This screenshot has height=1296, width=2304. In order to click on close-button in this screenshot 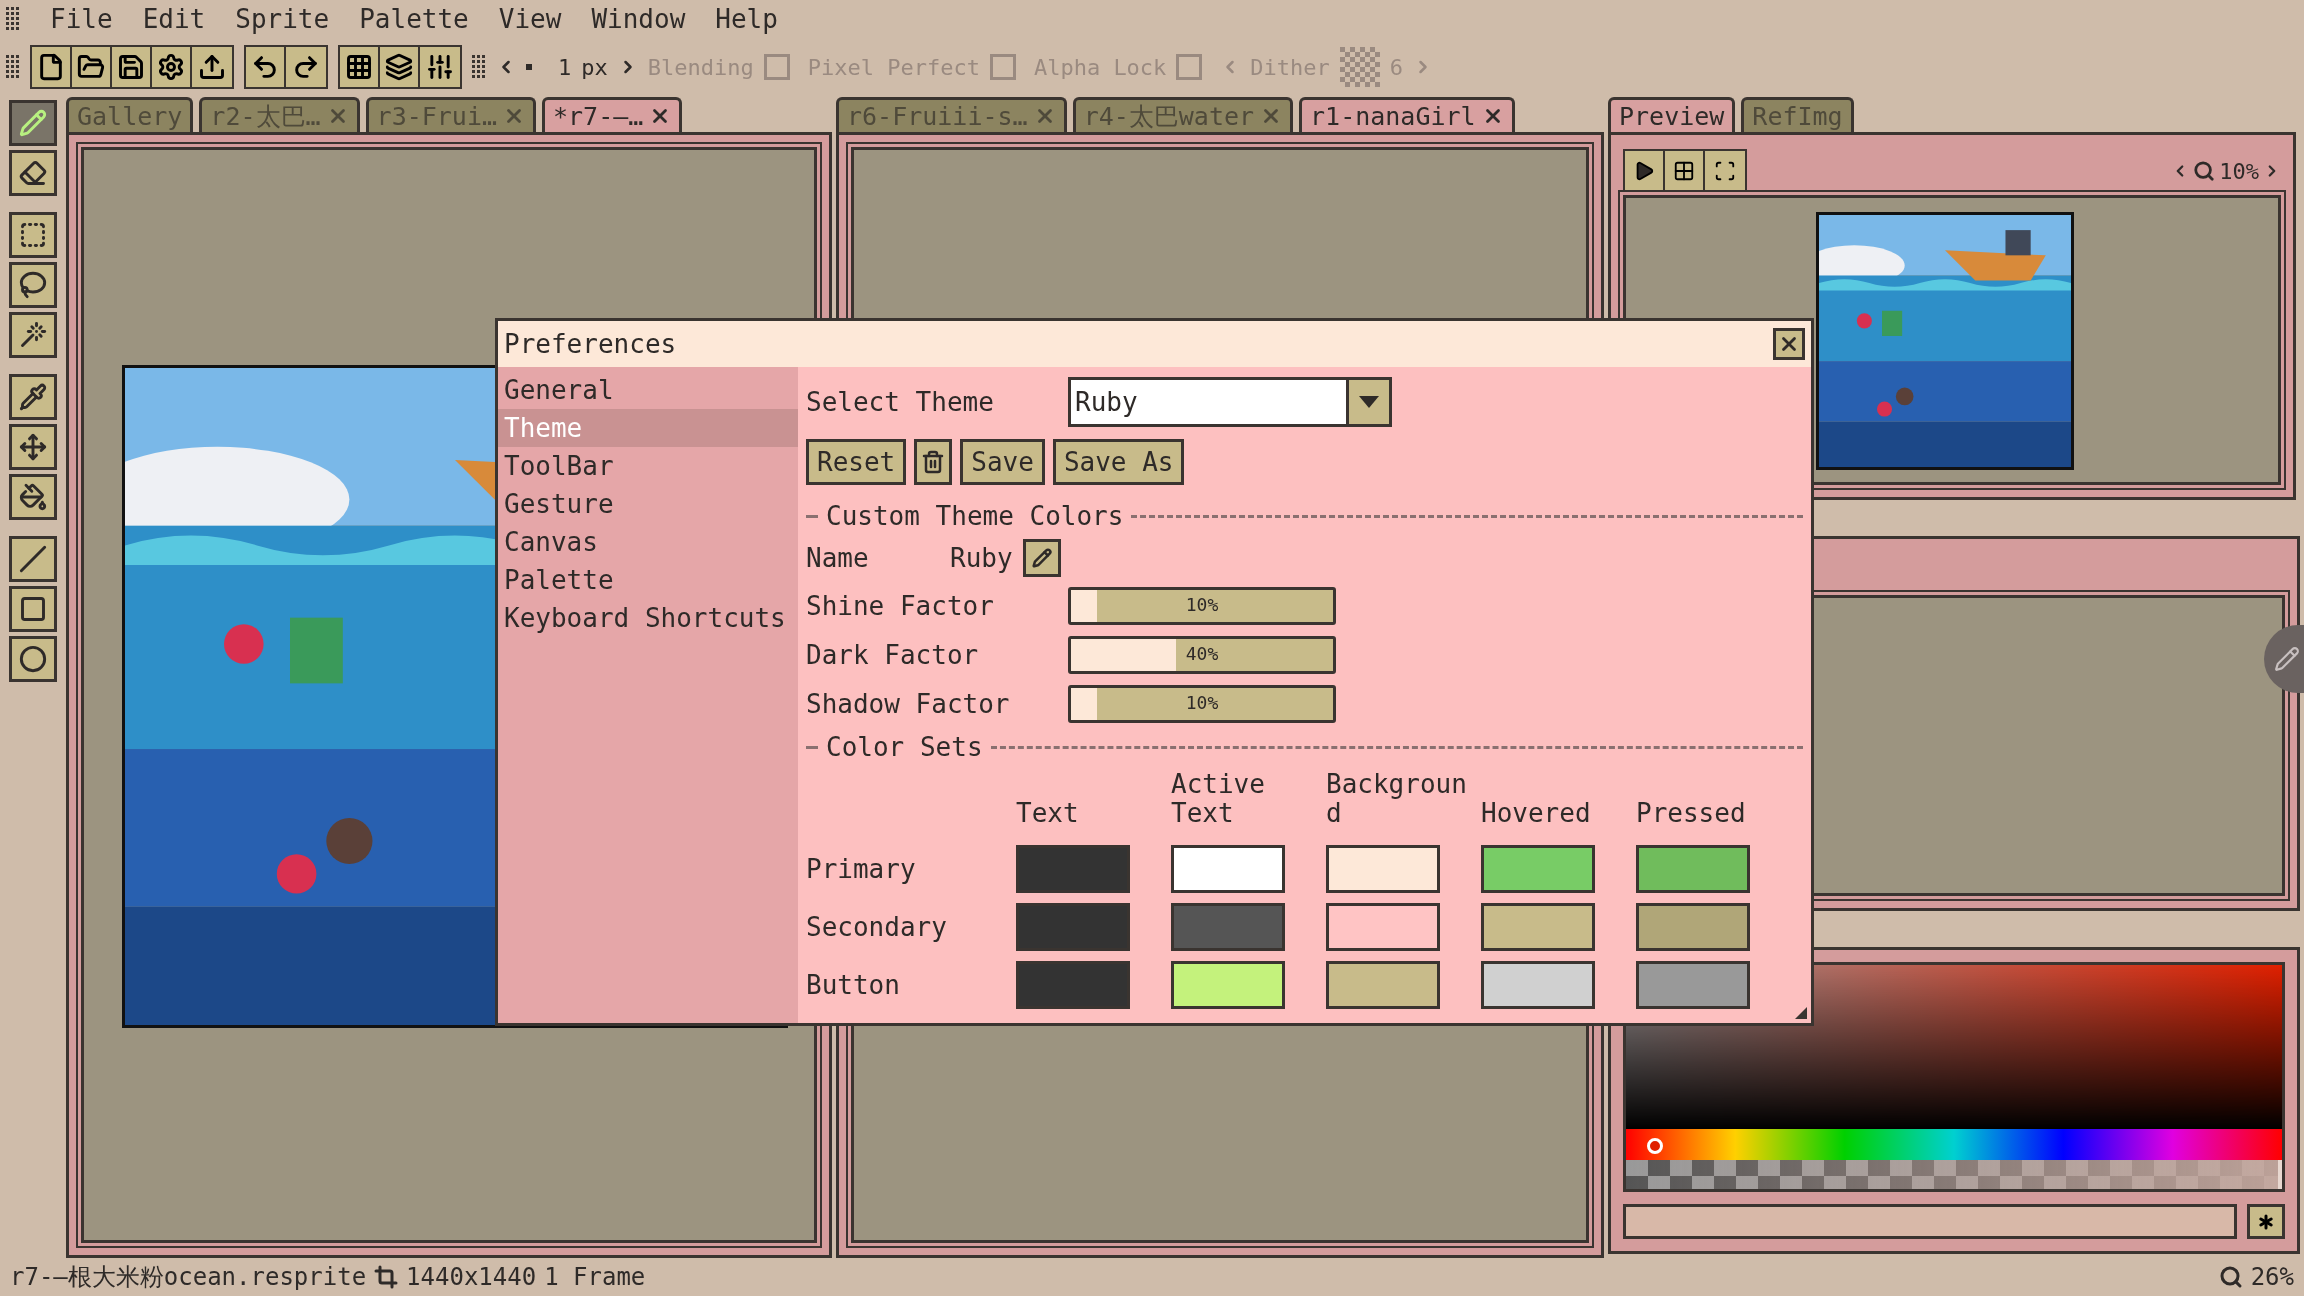, I will do `click(1789, 344)`.